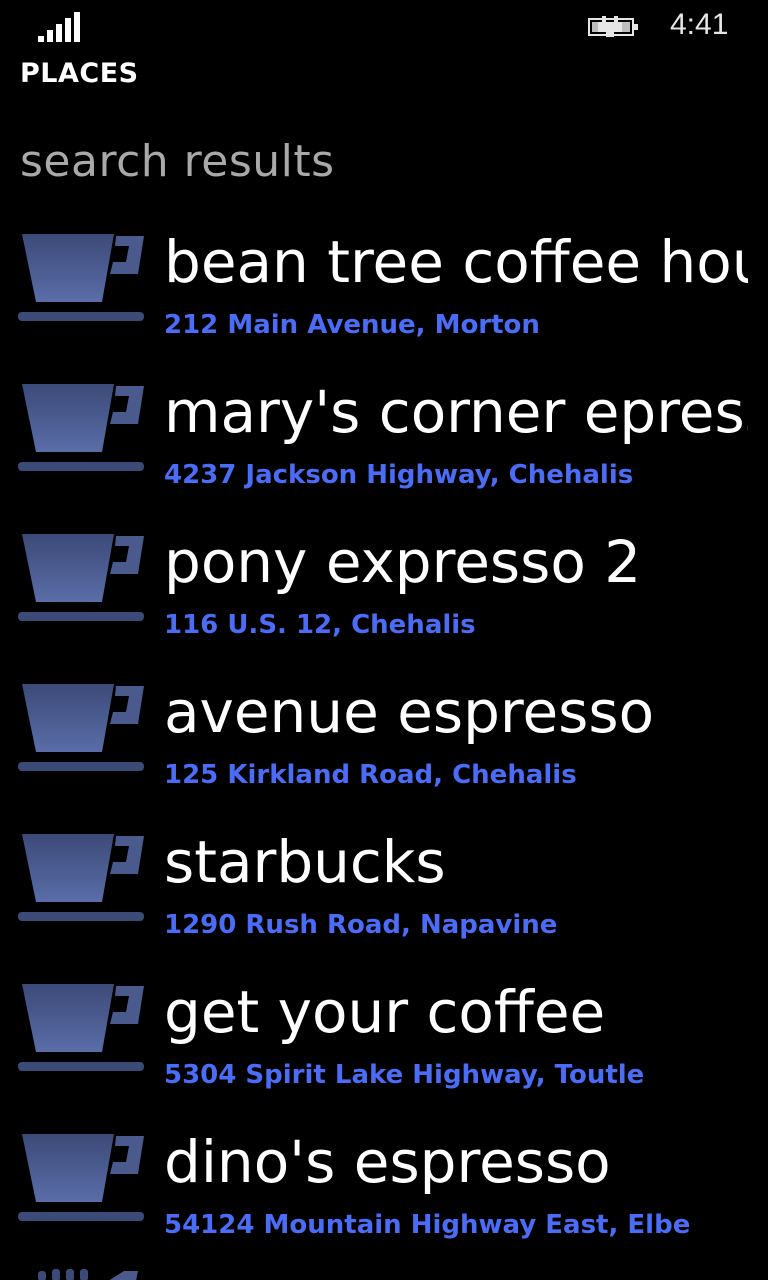 The height and width of the screenshot is (1280, 768). Describe the element at coordinates (613, 26) in the screenshot. I see `battery-charging-icon` at that location.